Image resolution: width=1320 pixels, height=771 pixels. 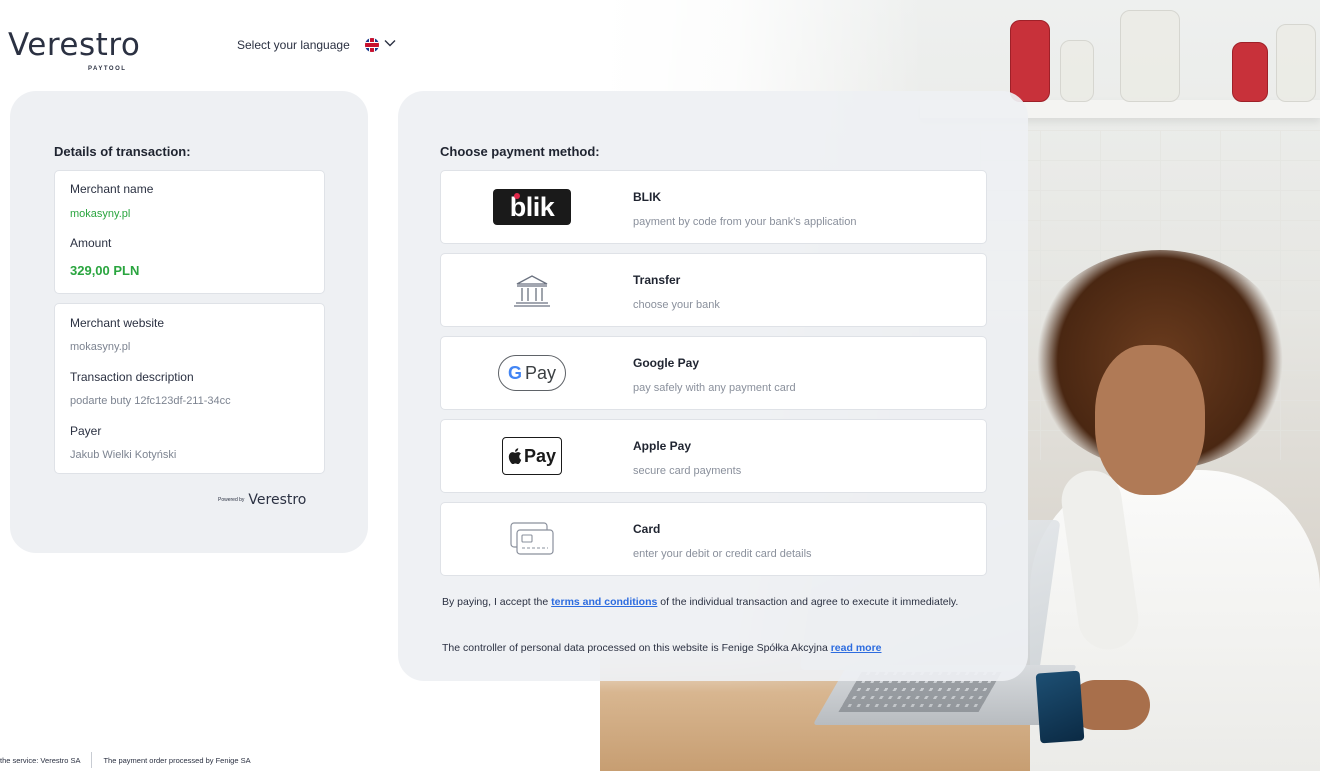 I want to click on terms-link: terms and conditions, so click(x=604, y=602).